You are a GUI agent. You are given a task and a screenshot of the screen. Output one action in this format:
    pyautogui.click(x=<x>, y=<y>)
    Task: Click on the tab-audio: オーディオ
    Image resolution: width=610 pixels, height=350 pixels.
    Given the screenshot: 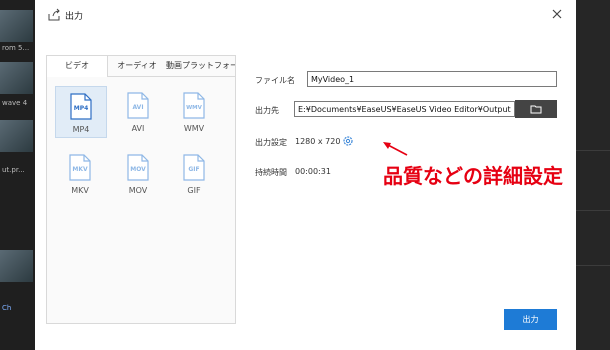 What is the action you would take?
    pyautogui.click(x=137, y=66)
    